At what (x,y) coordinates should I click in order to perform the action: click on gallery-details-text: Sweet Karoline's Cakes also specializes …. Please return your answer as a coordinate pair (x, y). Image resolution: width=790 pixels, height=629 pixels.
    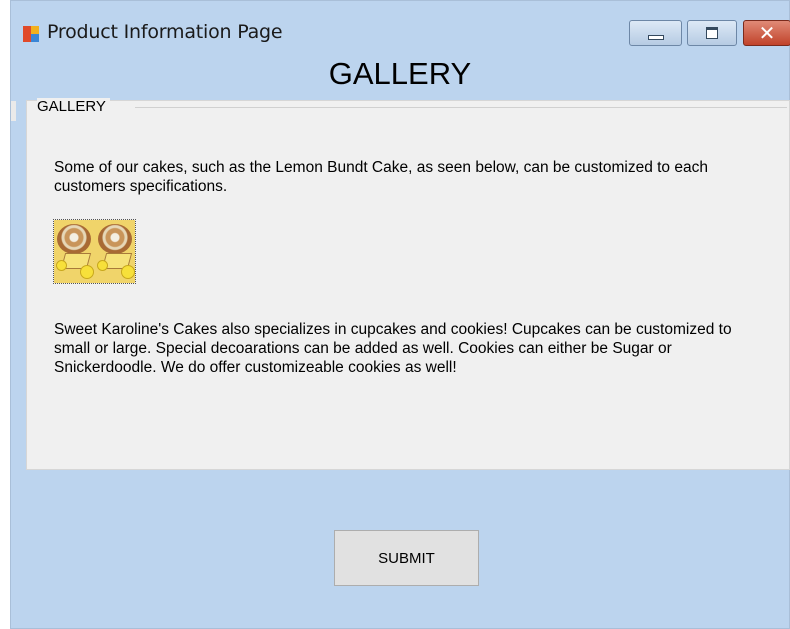
    Looking at the image, I should click on (393, 348).